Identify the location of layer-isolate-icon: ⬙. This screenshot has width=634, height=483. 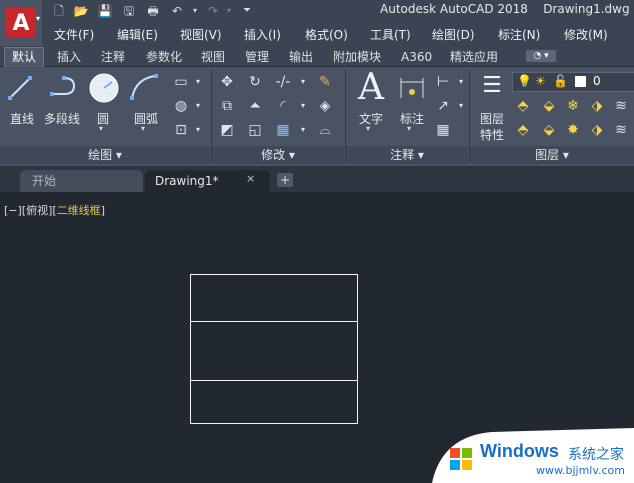
(549, 106).